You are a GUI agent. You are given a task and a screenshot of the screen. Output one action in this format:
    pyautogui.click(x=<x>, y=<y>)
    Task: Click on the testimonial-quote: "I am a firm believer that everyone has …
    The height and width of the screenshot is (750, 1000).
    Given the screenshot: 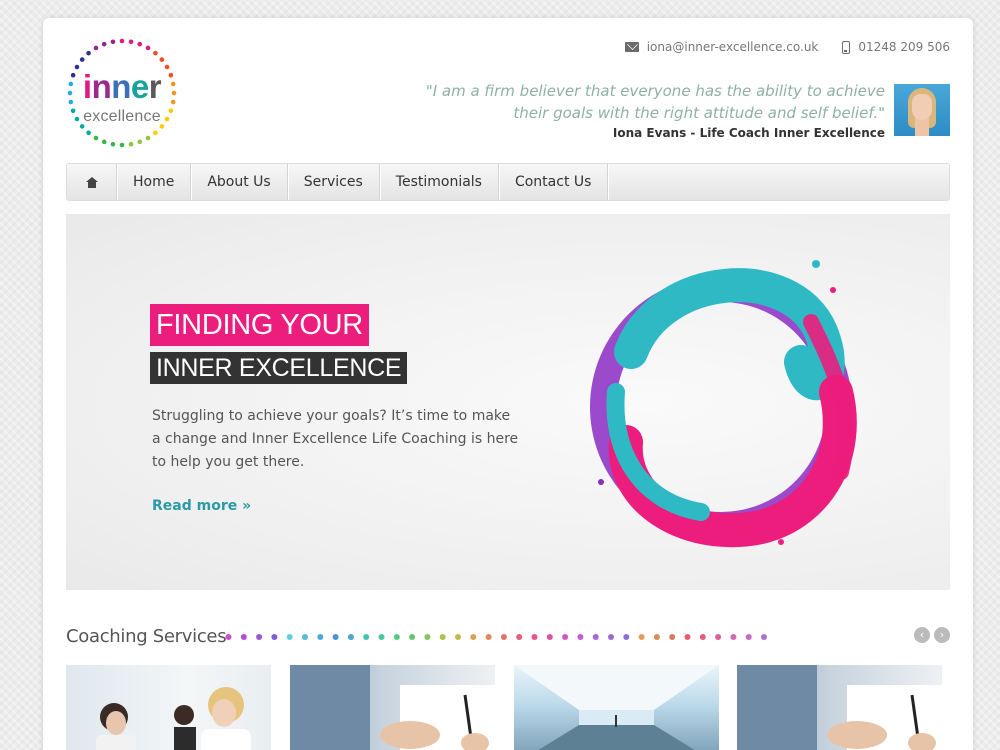 What is the action you would take?
    pyautogui.click(x=655, y=102)
    